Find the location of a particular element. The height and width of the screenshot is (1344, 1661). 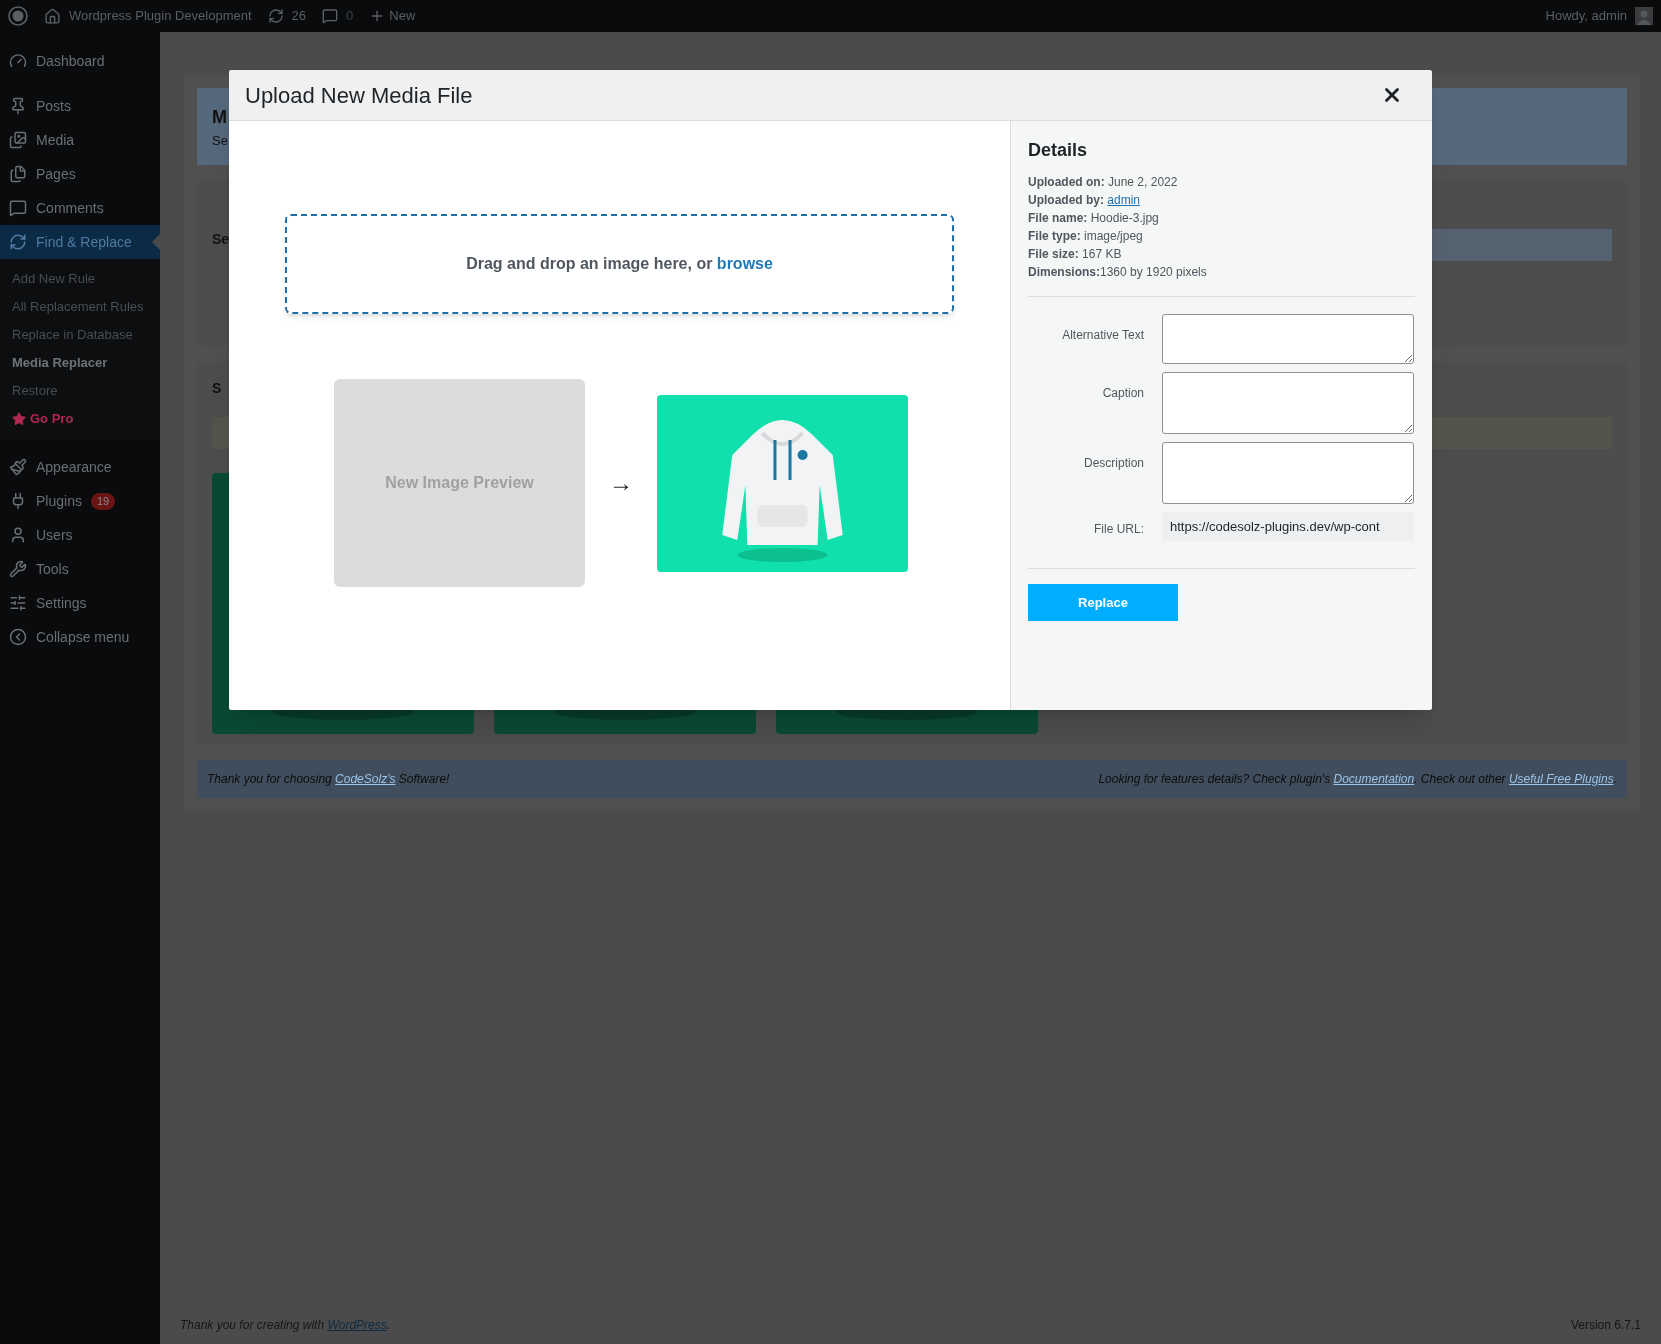

collapse-icon is located at coordinates (18, 637).